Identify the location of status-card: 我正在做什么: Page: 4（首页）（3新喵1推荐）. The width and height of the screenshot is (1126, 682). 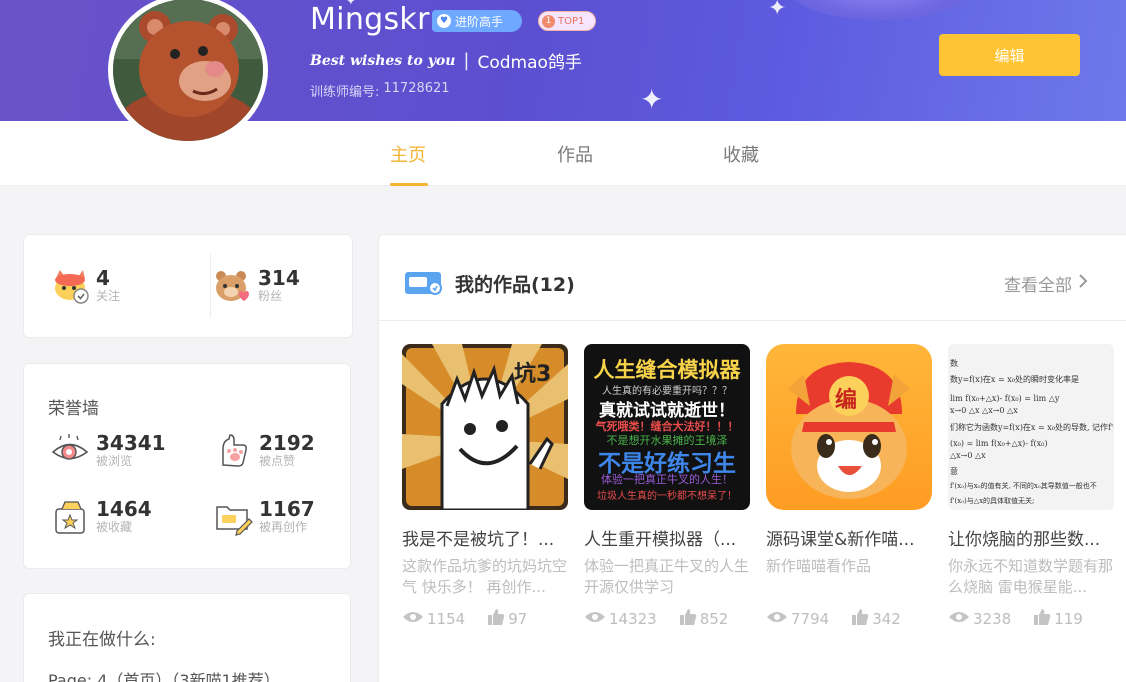
(187, 637).